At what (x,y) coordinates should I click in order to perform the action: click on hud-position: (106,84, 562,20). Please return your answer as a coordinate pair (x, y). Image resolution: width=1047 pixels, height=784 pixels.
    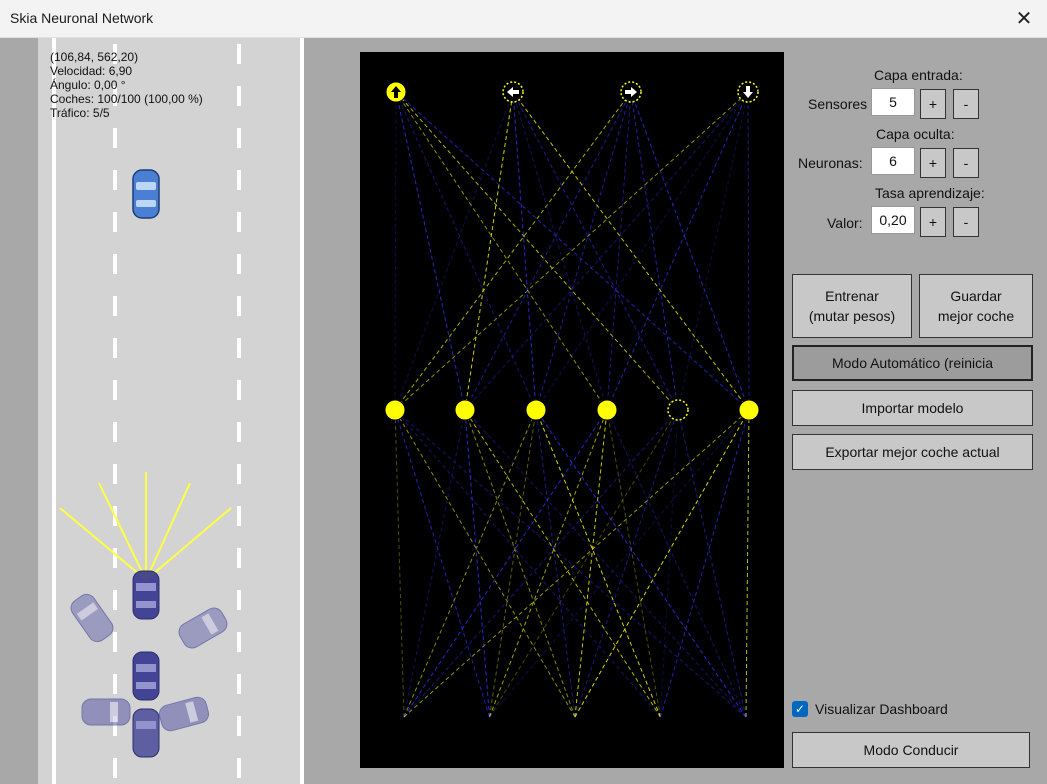
    Looking at the image, I should click on (94, 57).